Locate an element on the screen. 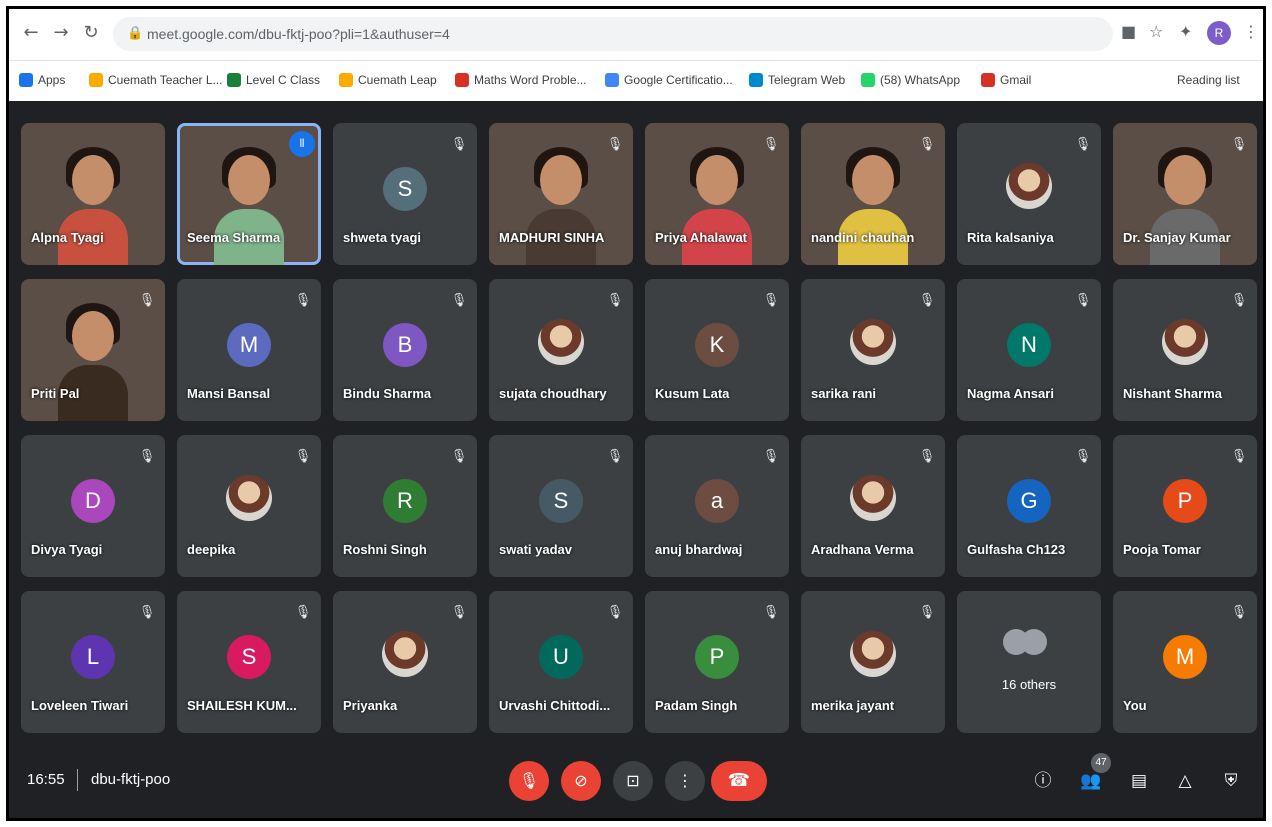 Image resolution: width=1272 pixels, height=827 pixels. participant-photo is located at coordinates (405, 654).